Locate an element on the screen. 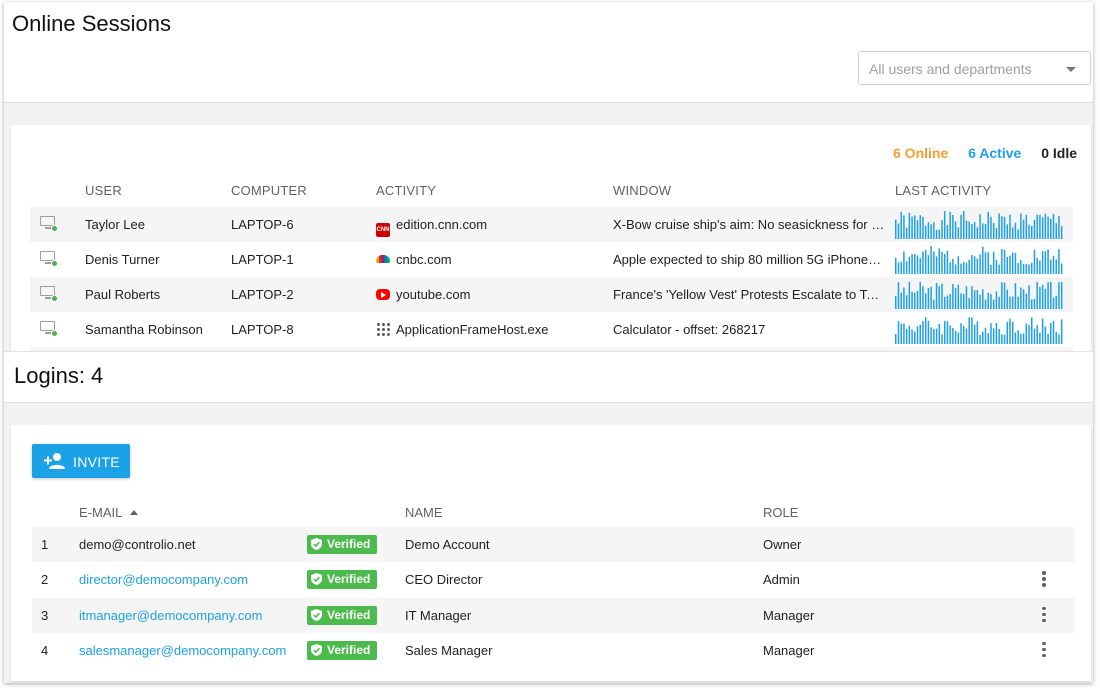  column-computer: COMPUTER is located at coordinates (269, 190).